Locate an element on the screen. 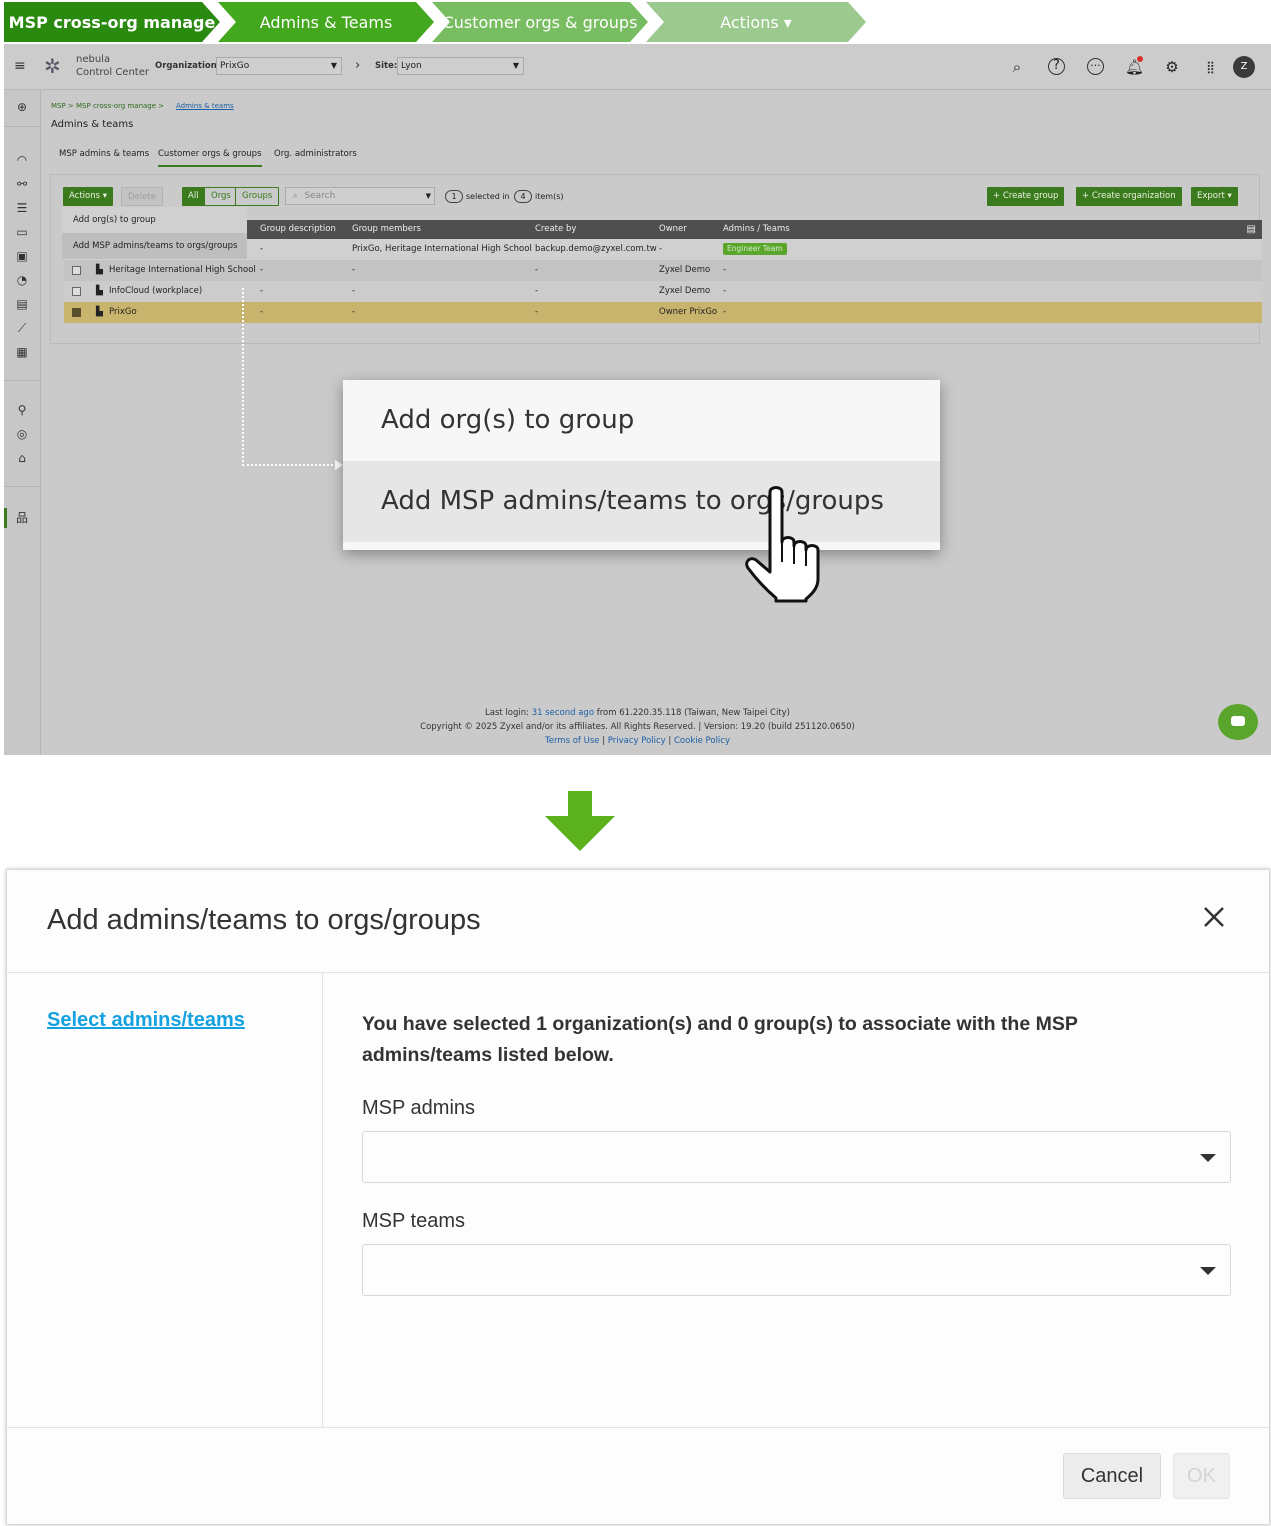 This screenshot has height=1526, width=1271. page-breadcrumb-link: Admins & teams is located at coordinates (205, 106).